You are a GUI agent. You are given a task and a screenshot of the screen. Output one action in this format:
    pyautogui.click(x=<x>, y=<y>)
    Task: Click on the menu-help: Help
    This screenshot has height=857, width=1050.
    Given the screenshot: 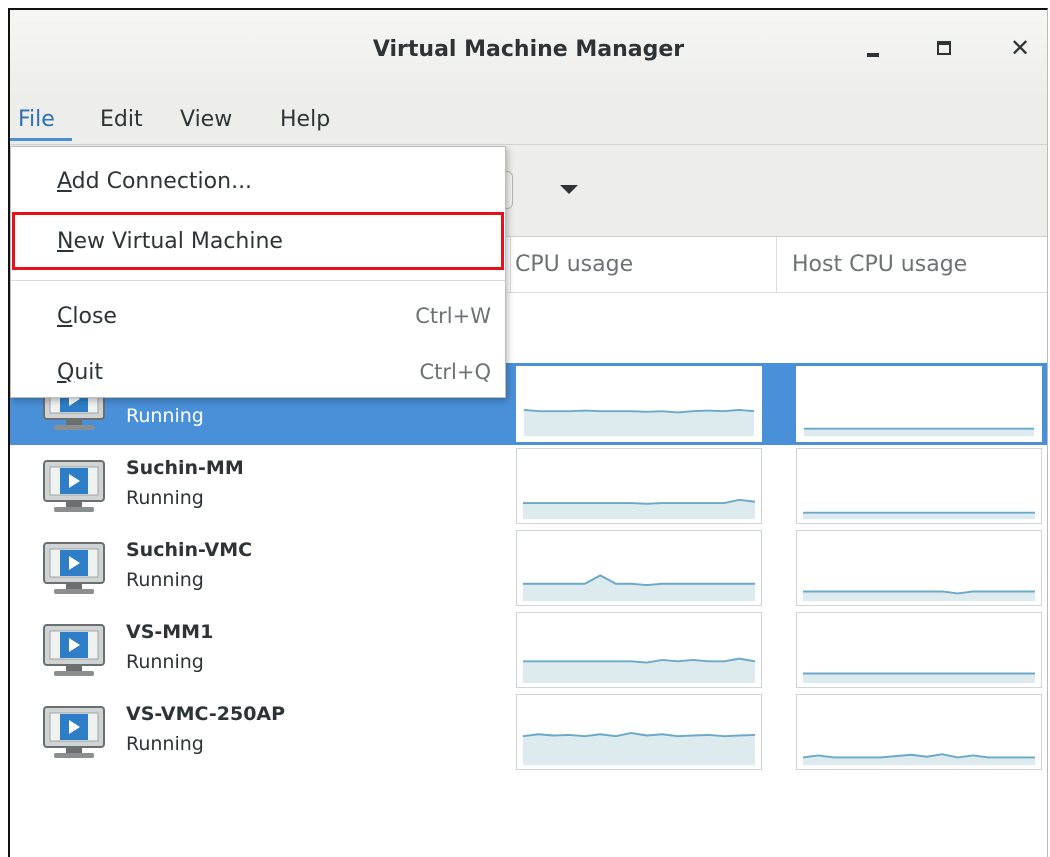 What is the action you would take?
    pyautogui.click(x=305, y=119)
    